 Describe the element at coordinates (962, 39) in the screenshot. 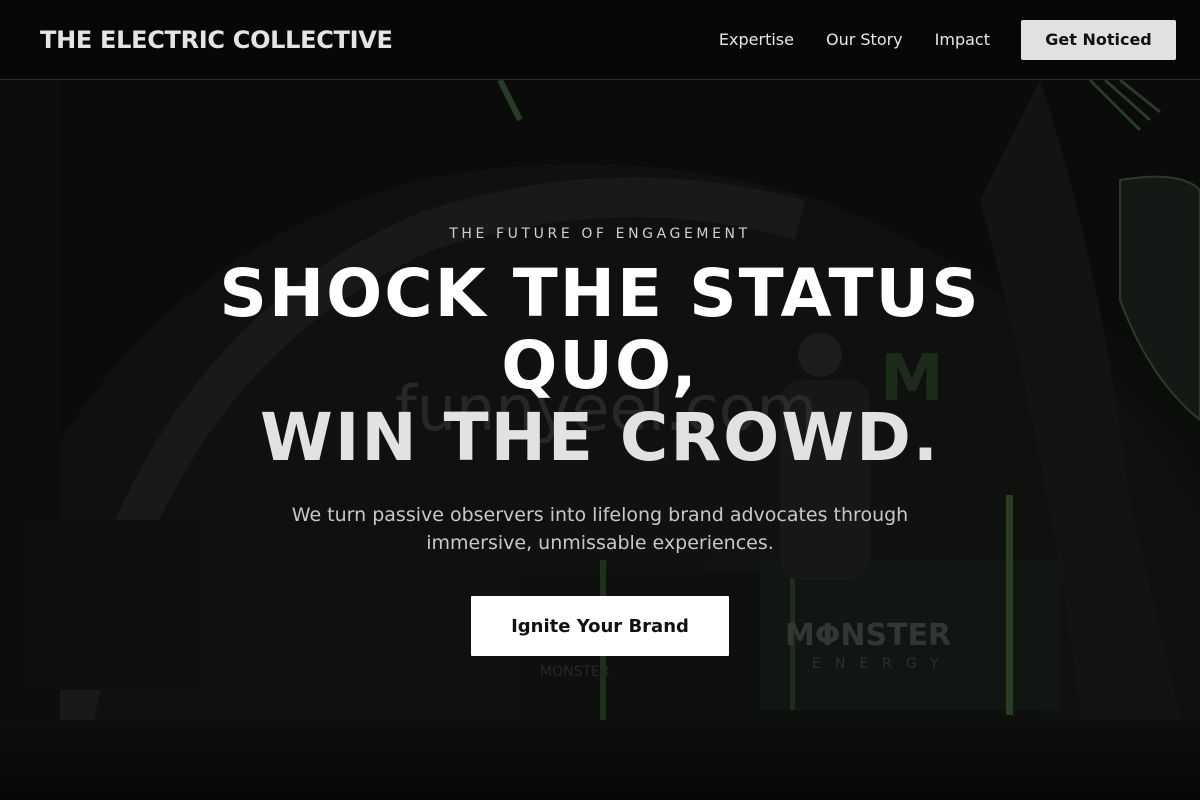

I see `nav-link-impact: Impact` at that location.